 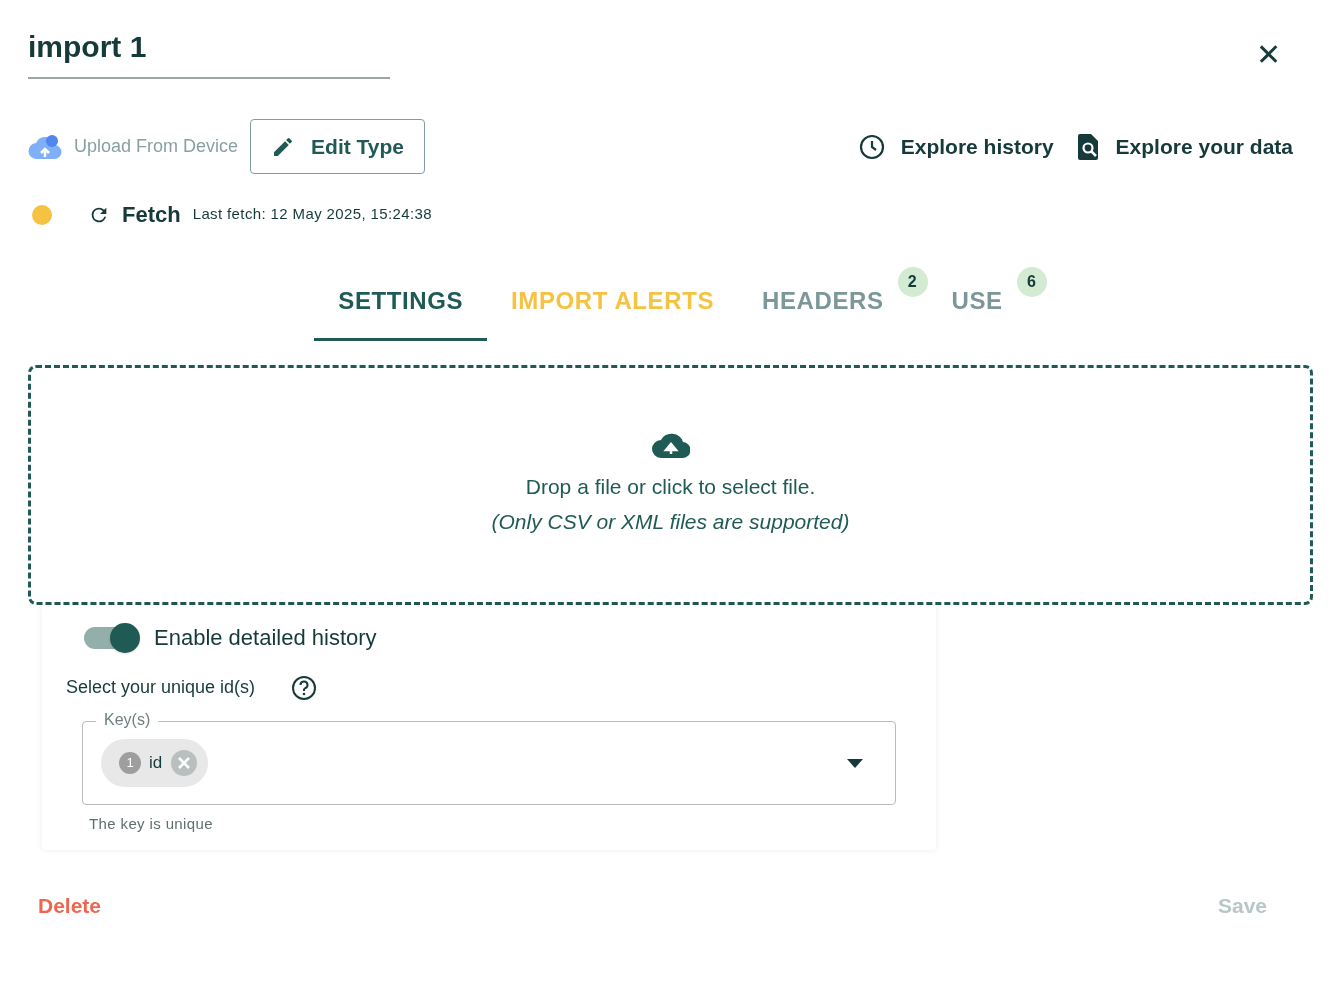 What do you see at coordinates (151, 824) in the screenshot?
I see `helper-text: The key is unique` at bounding box center [151, 824].